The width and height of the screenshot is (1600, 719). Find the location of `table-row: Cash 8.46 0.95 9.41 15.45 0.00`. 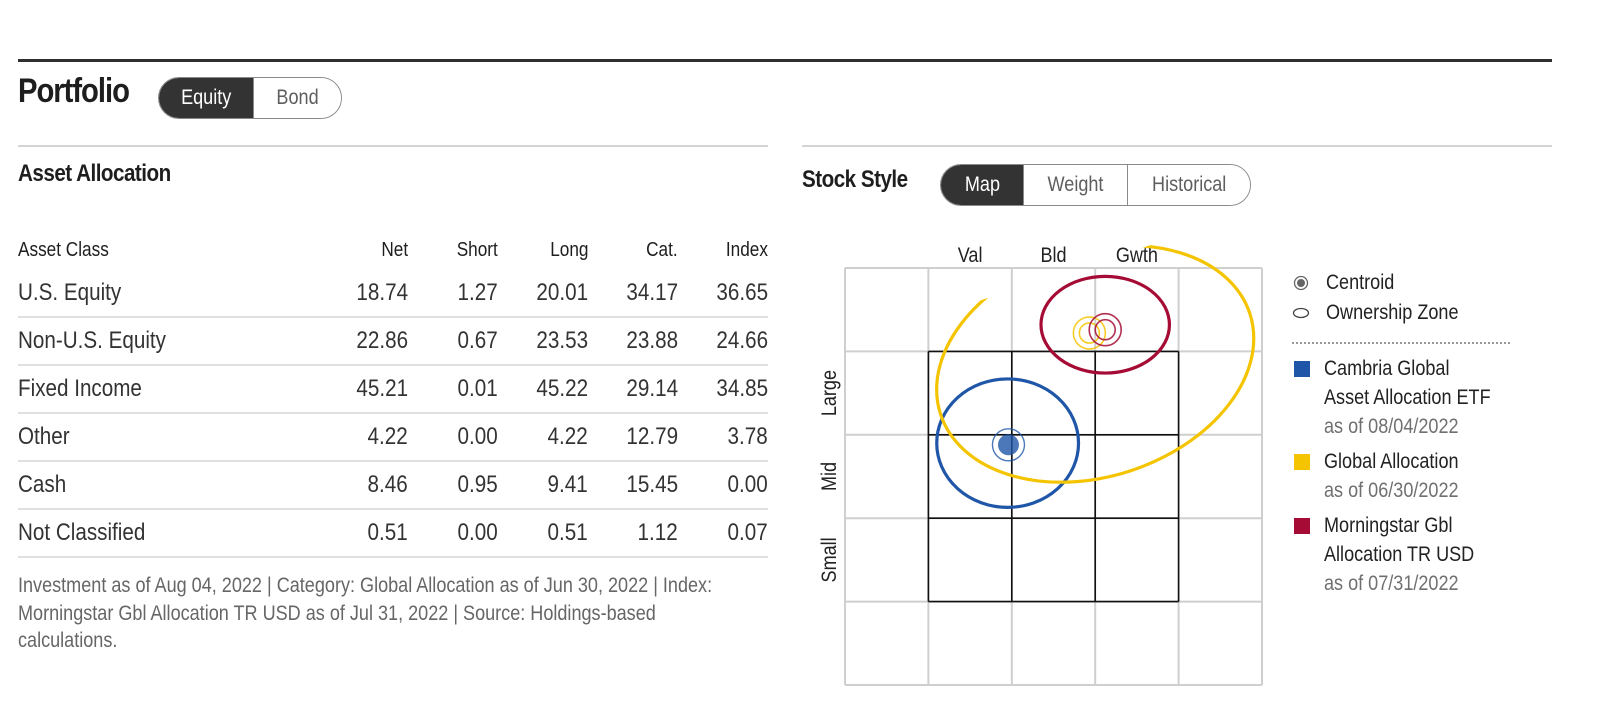

table-row: Cash 8.46 0.95 9.41 15.45 0.00 is located at coordinates (393, 485).